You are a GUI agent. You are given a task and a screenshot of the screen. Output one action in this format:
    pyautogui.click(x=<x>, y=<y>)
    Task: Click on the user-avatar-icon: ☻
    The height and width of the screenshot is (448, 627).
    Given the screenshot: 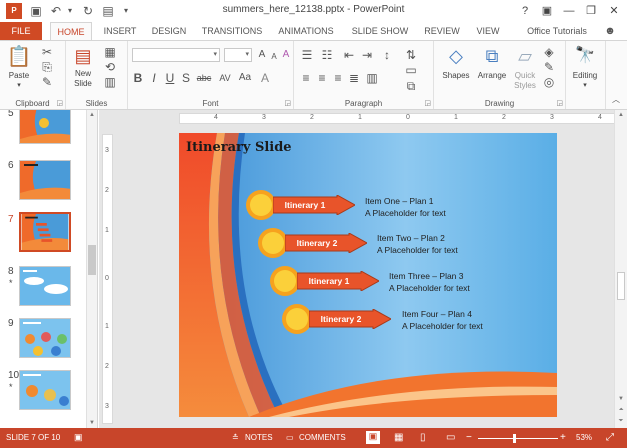 What is the action you would take?
    pyautogui.click(x=610, y=31)
    